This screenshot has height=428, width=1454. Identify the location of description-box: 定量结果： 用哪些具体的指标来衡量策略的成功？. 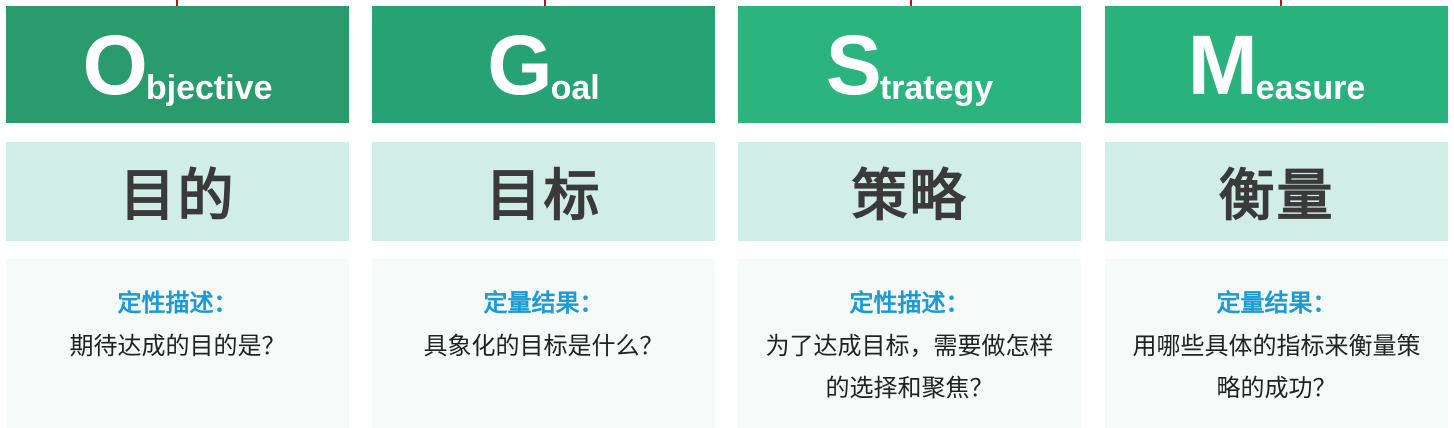
(1276, 343).